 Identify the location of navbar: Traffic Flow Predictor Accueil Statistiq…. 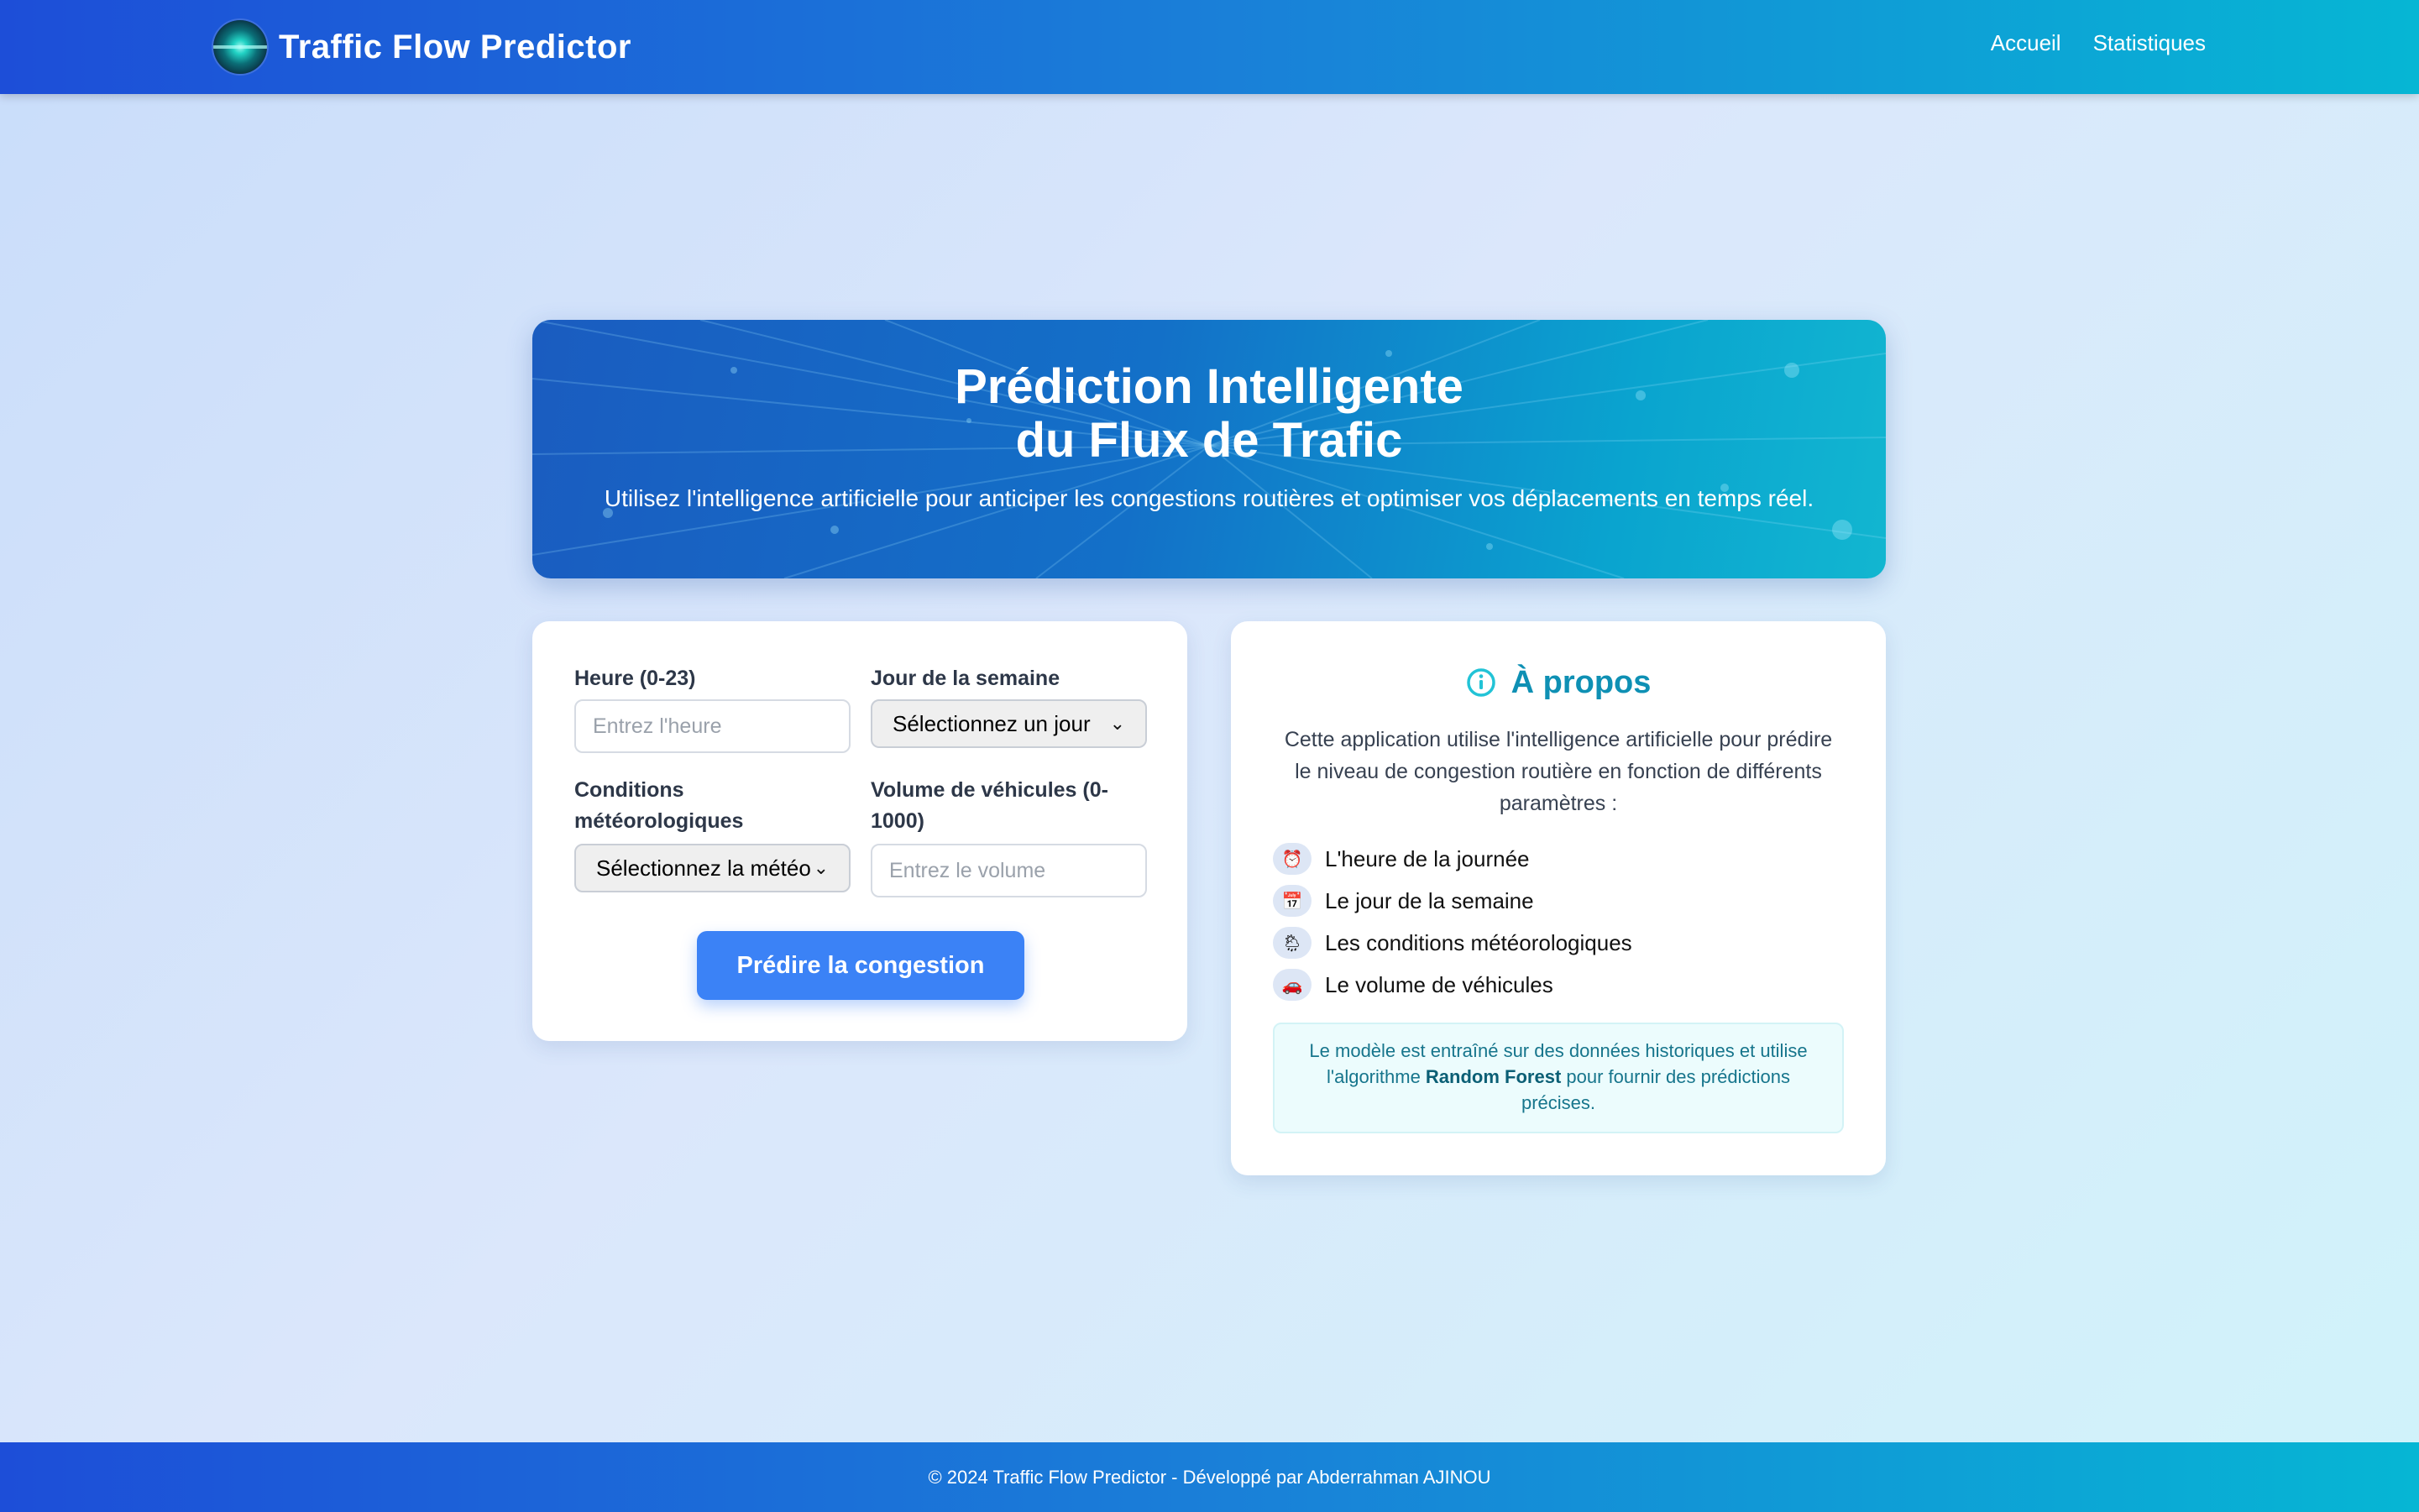
(1209, 47).